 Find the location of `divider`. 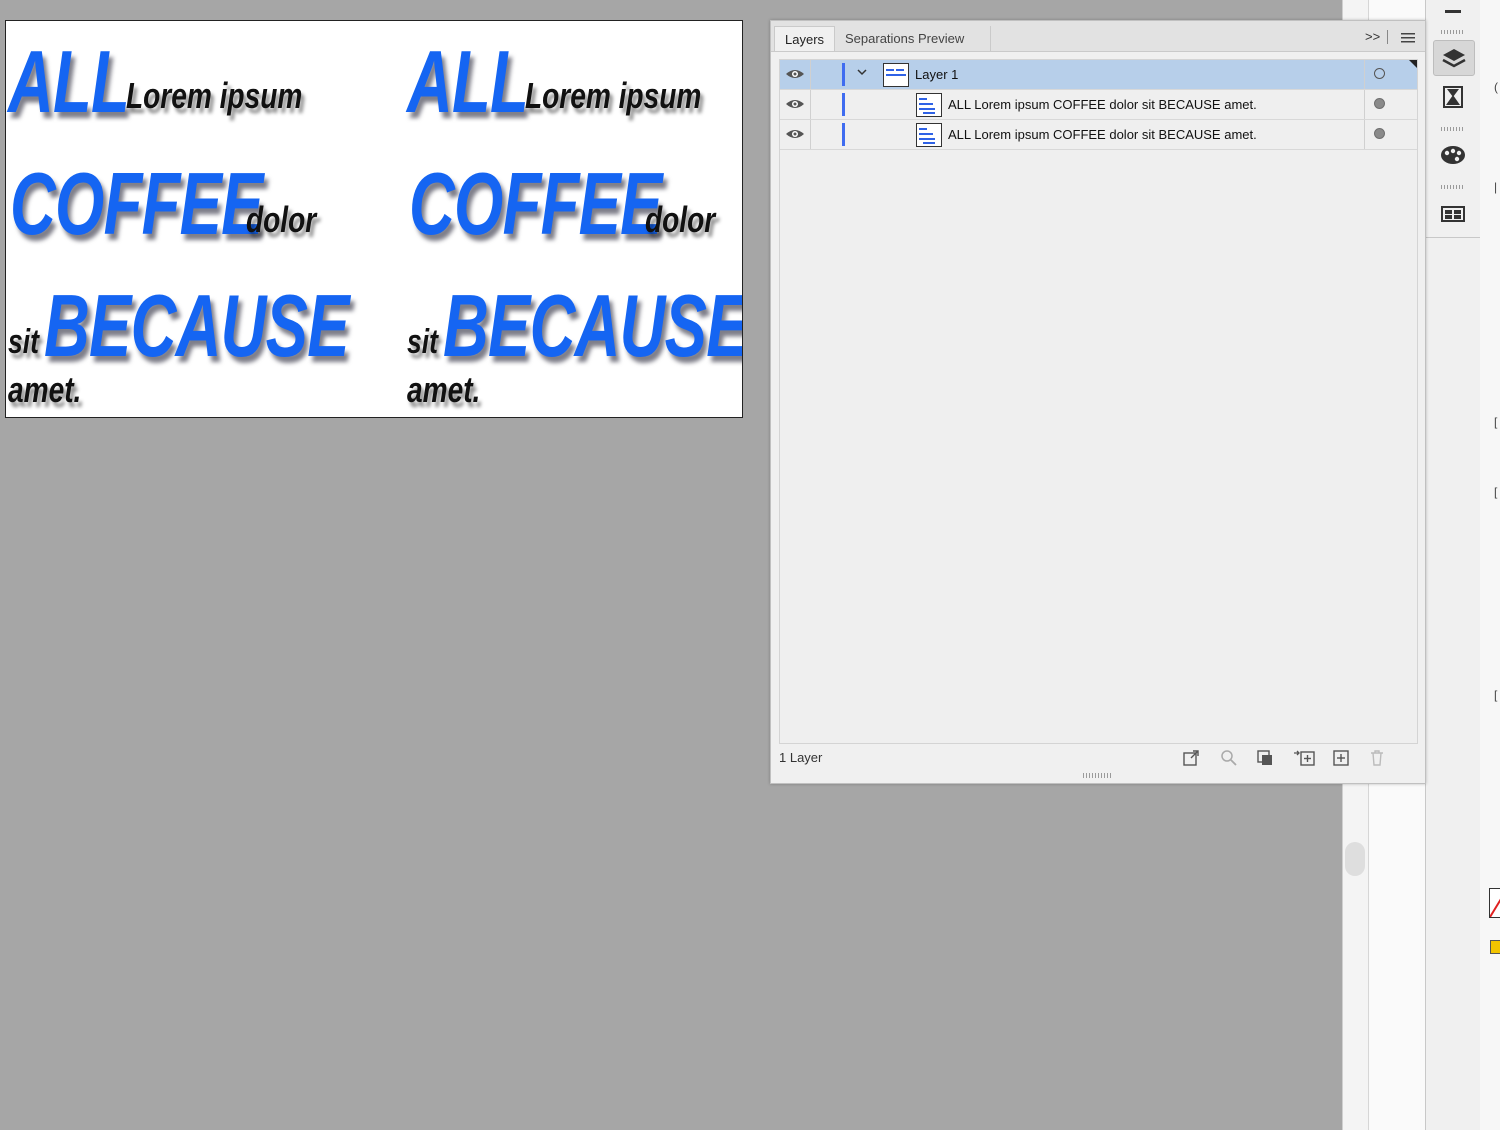

divider is located at coordinates (1387, 37).